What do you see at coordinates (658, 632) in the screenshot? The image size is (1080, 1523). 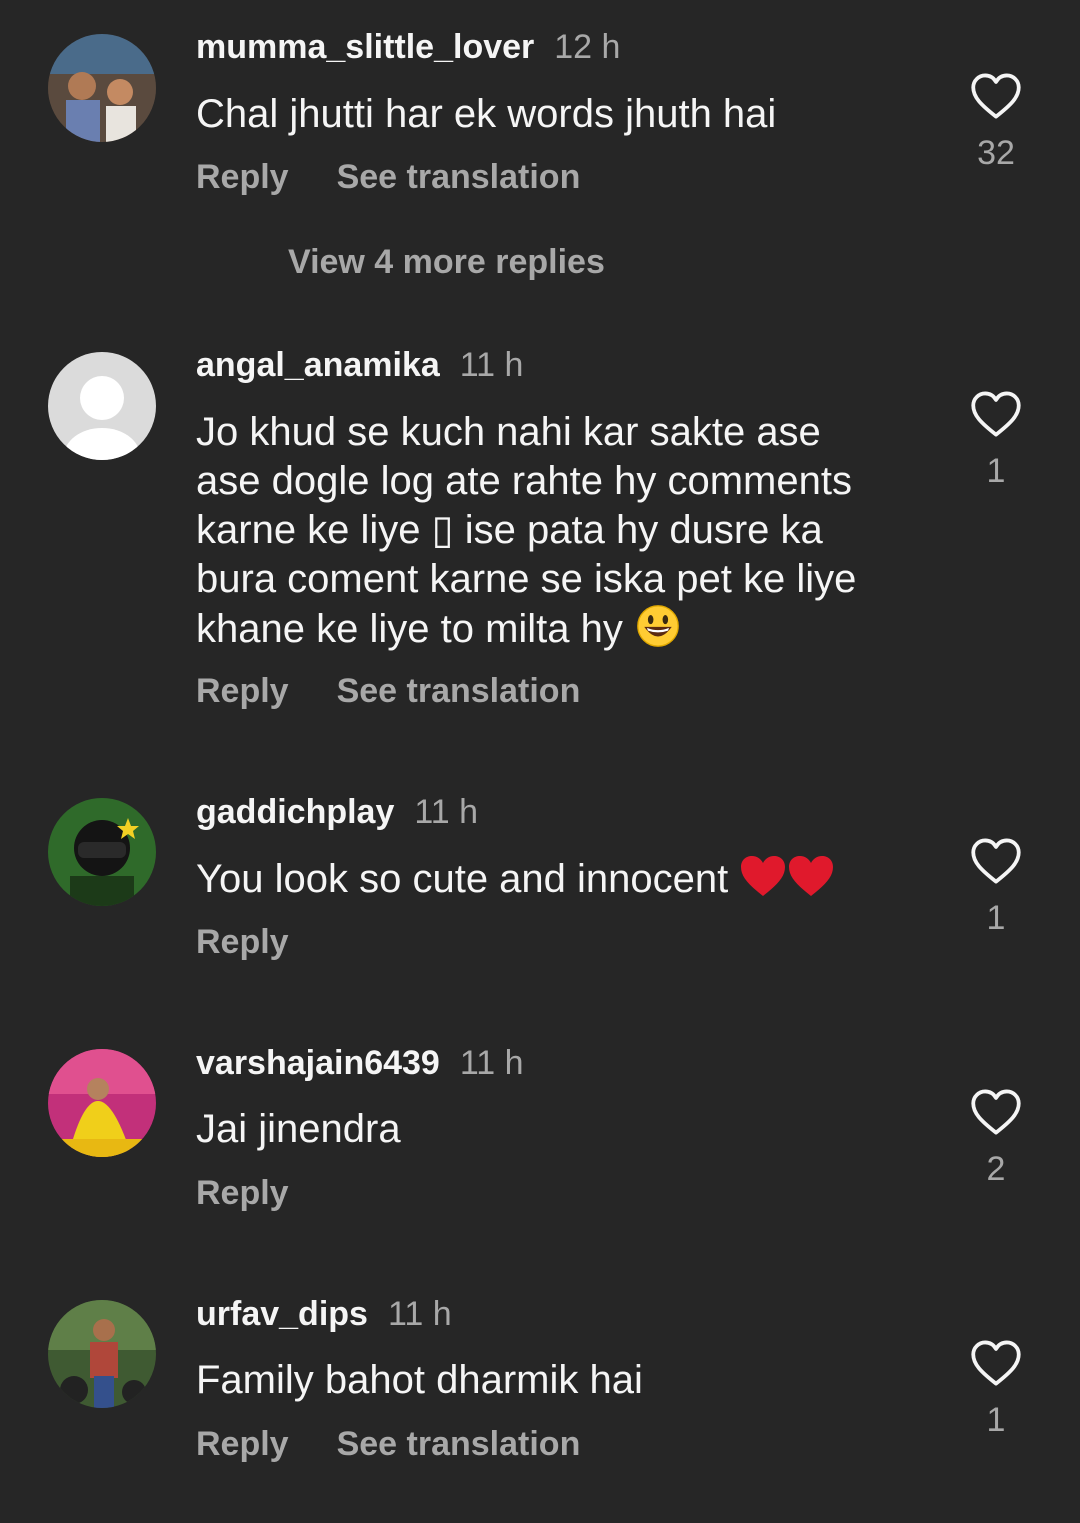 I see `grinning-face-emoji` at bounding box center [658, 632].